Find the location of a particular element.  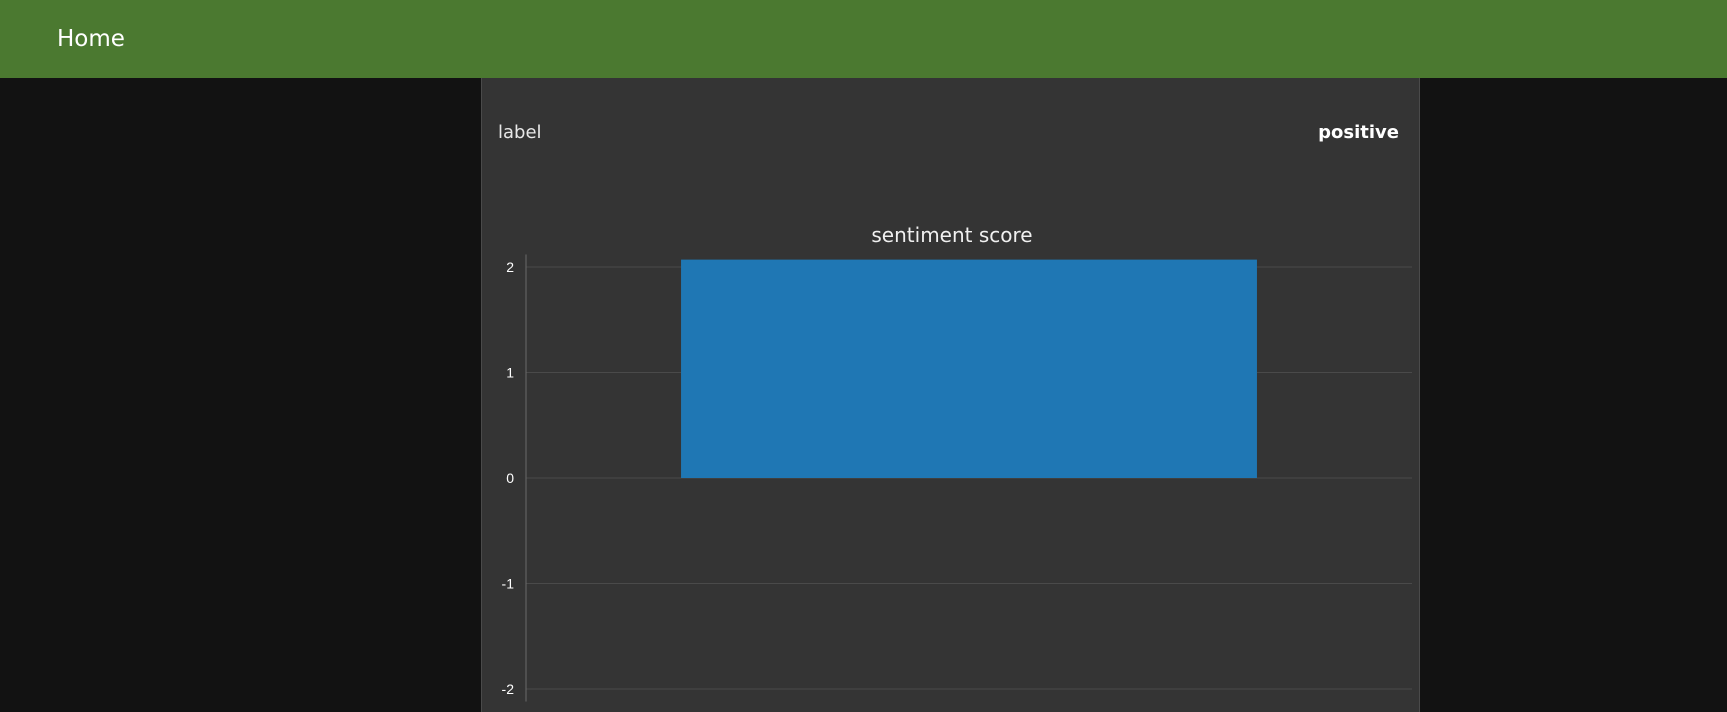

home-link: Home is located at coordinates (91, 39).